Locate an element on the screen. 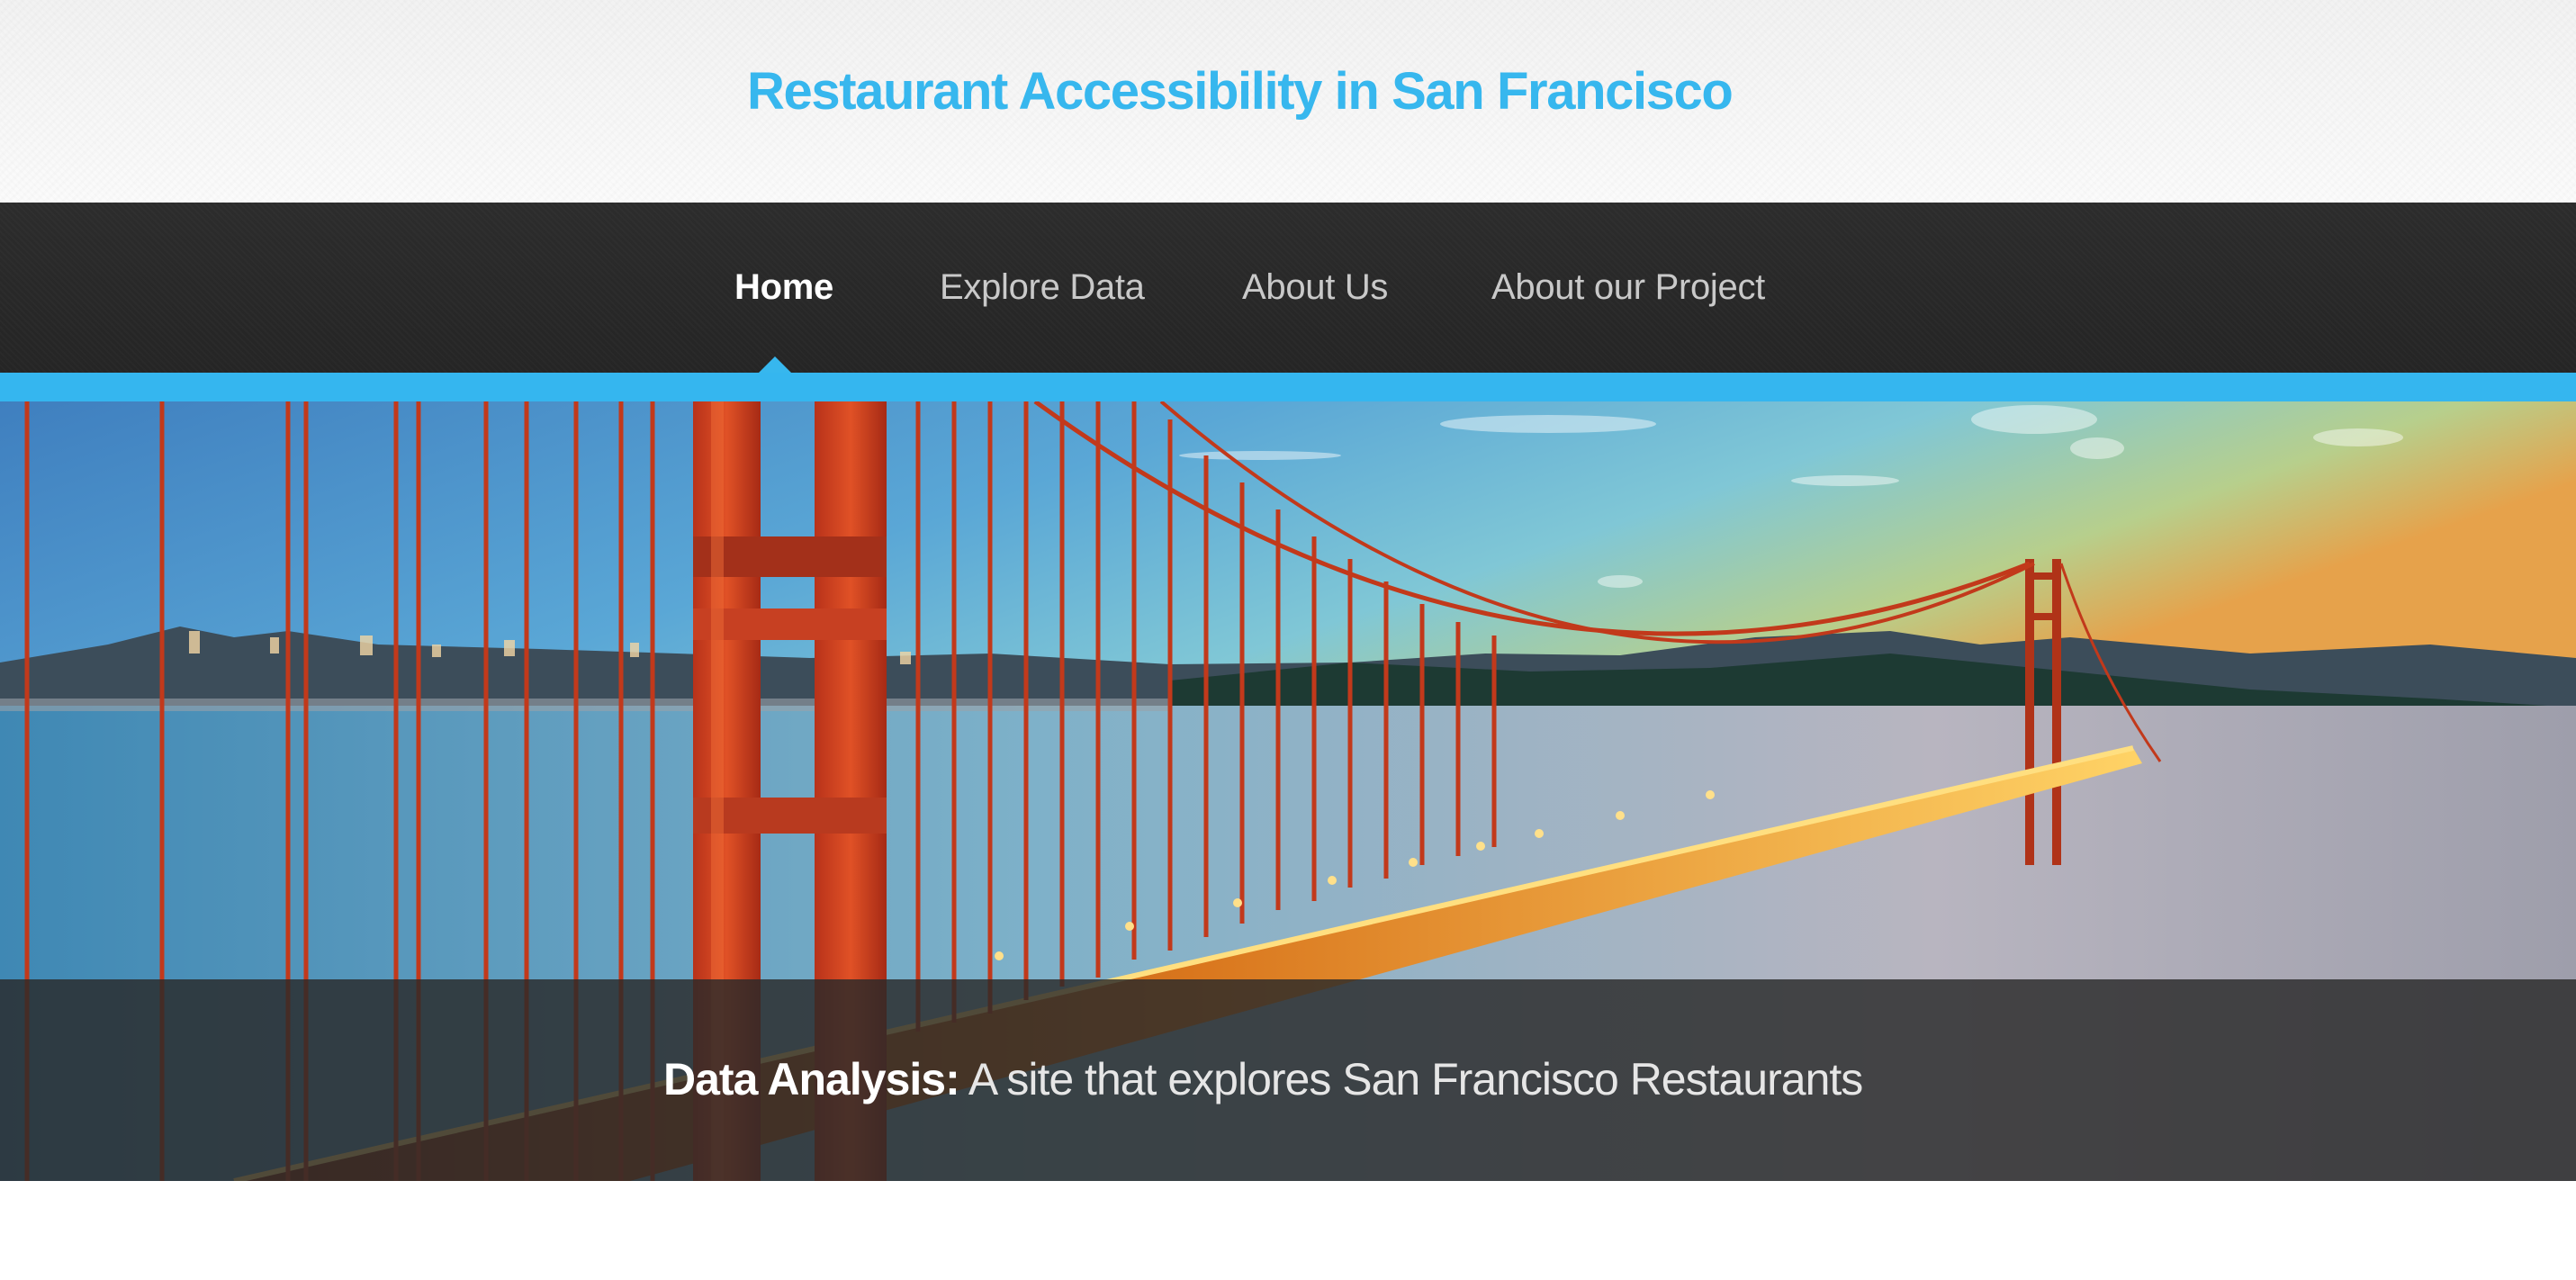  nav-about-us: About Us is located at coordinates (1315, 287).